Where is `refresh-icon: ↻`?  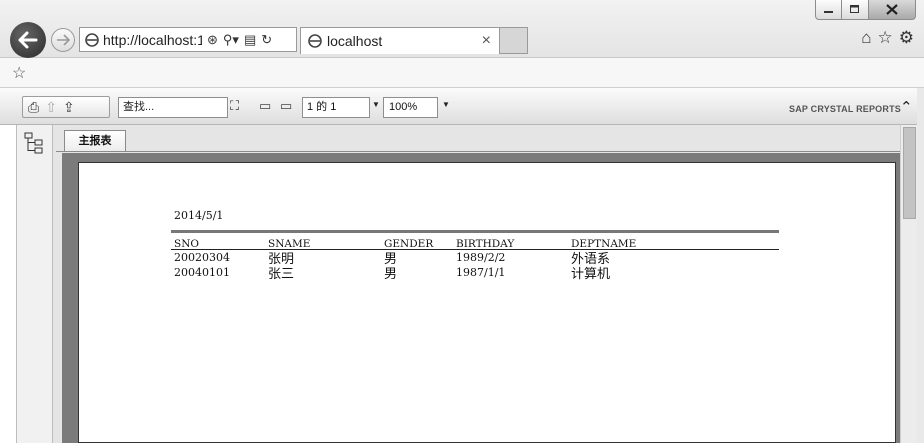
refresh-icon: ↻ is located at coordinates (266, 40).